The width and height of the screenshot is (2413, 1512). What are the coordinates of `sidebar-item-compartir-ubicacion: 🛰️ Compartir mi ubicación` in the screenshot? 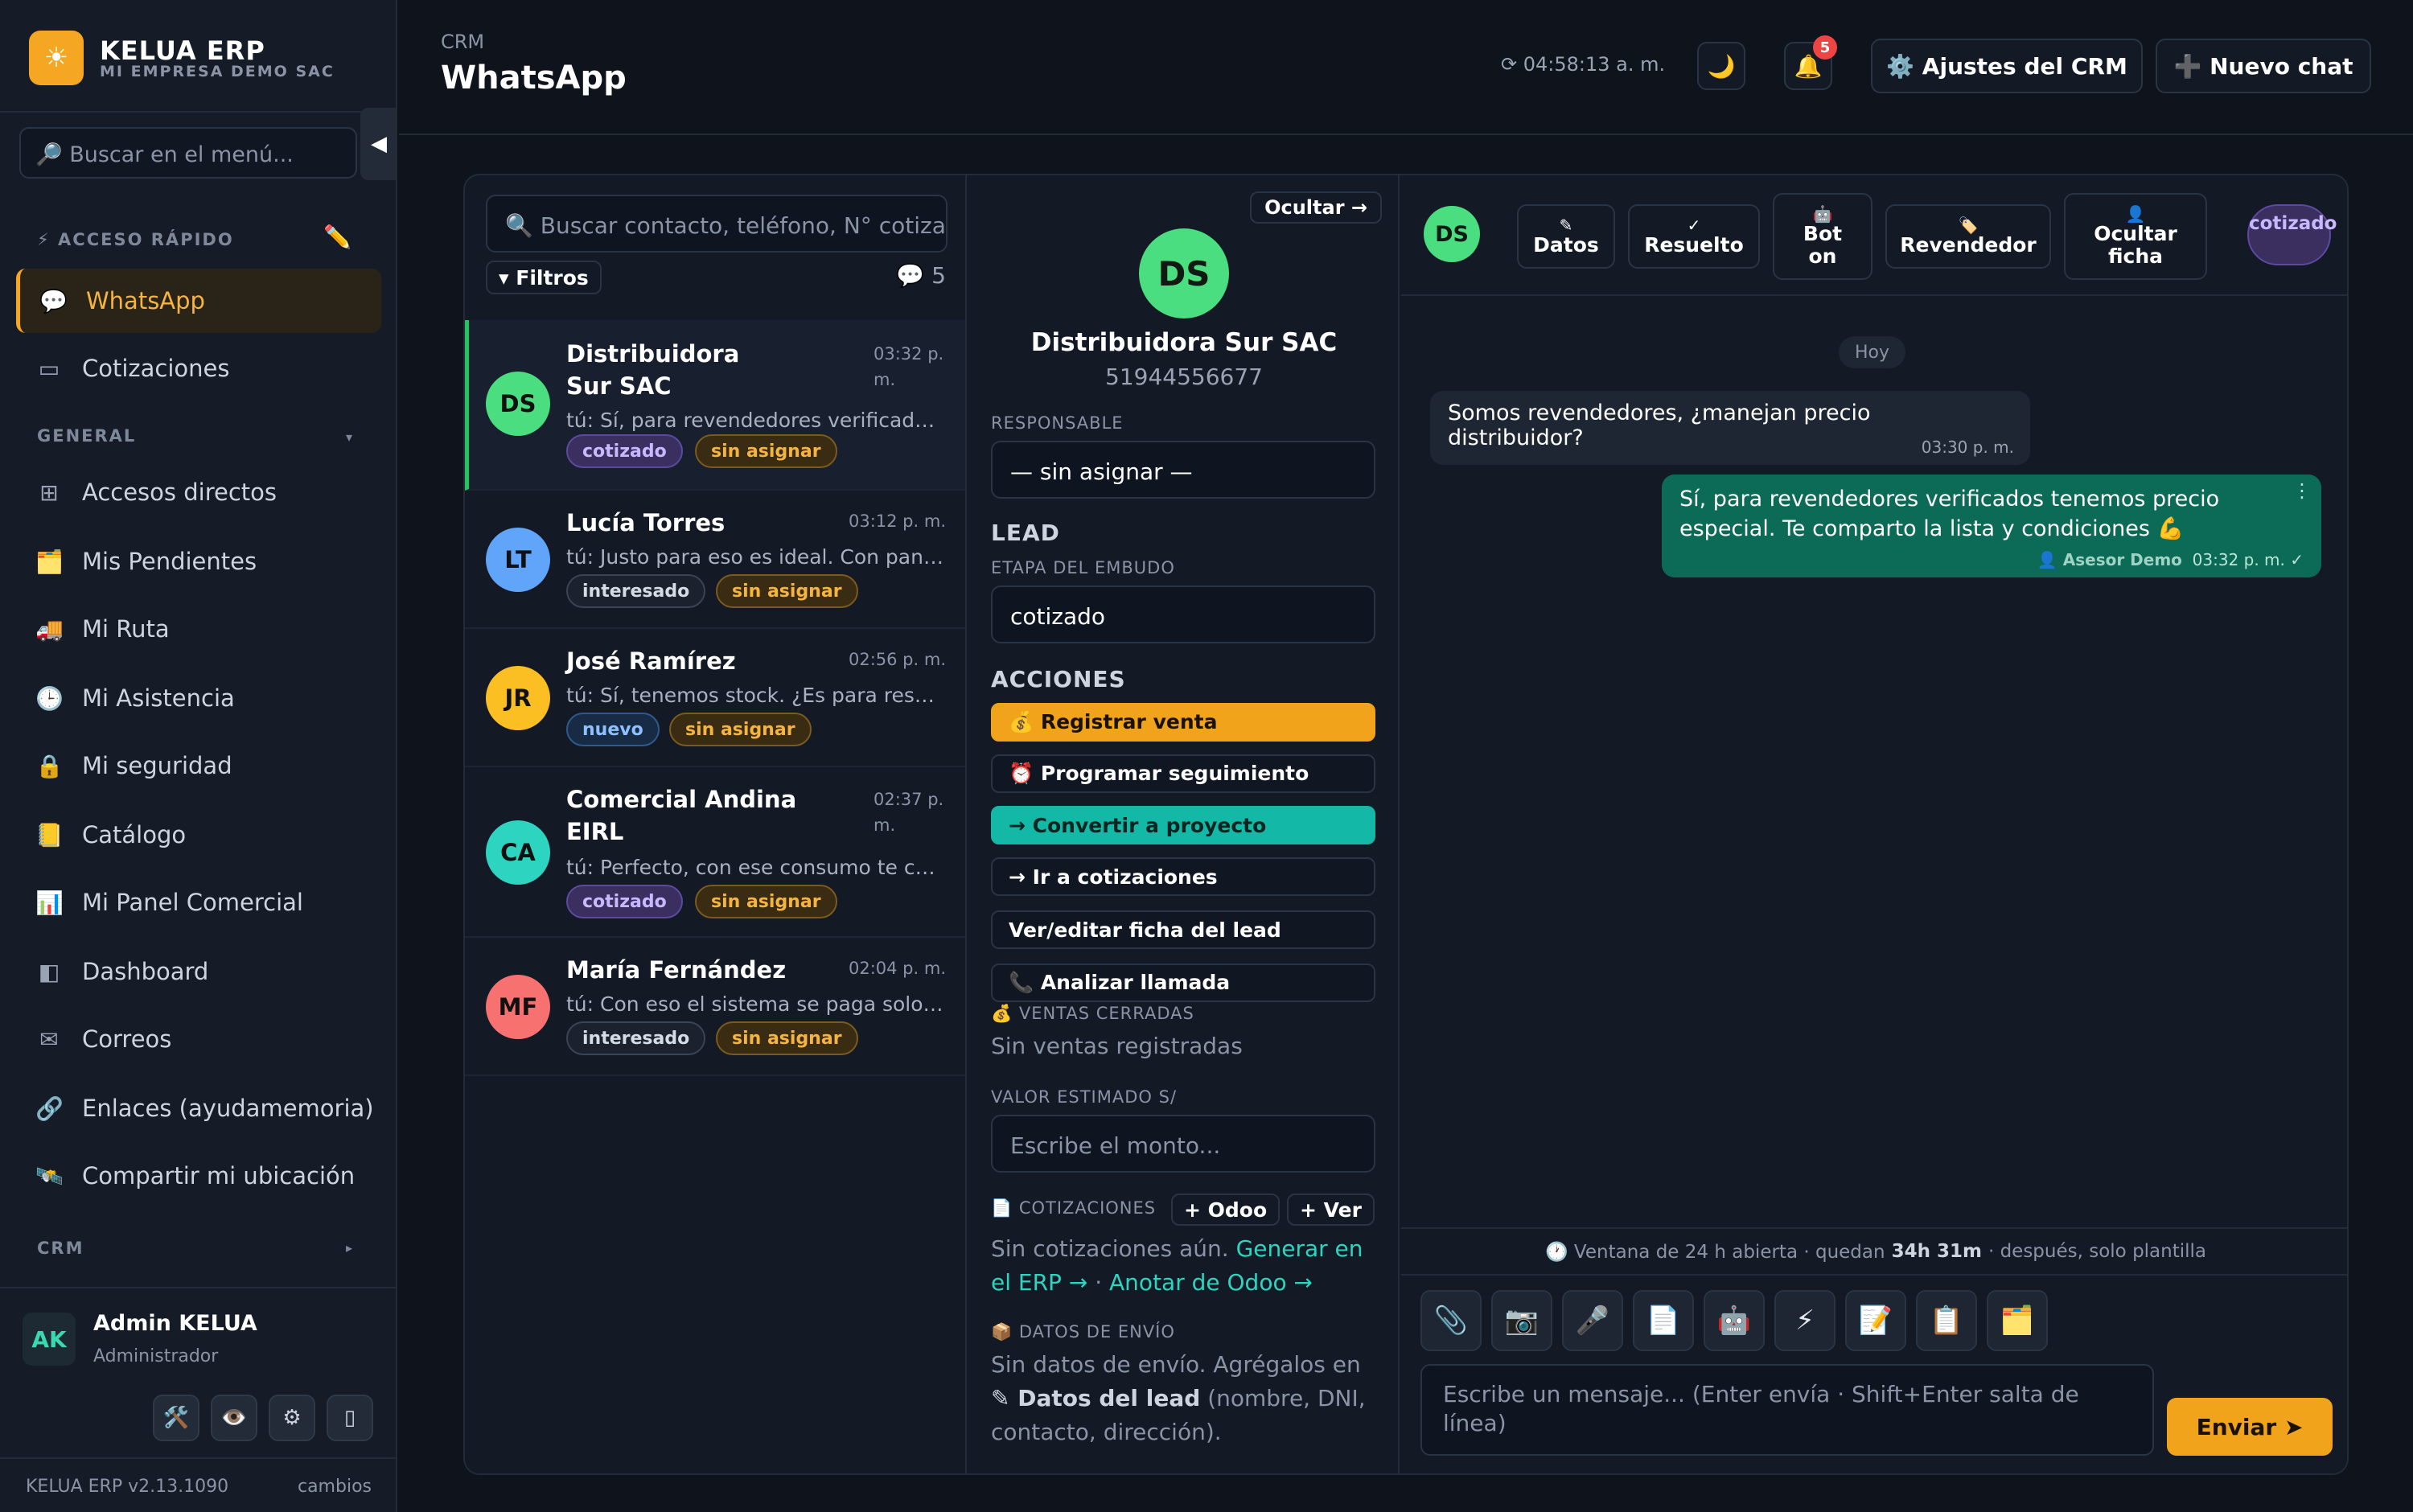 It's located at (199, 1176).